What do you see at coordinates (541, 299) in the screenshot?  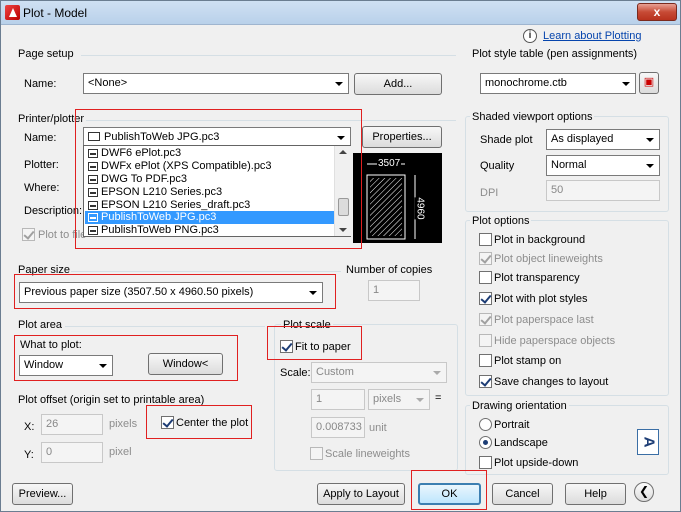 I see `plot-with-plot-styles-label: Plot with plot styles` at bounding box center [541, 299].